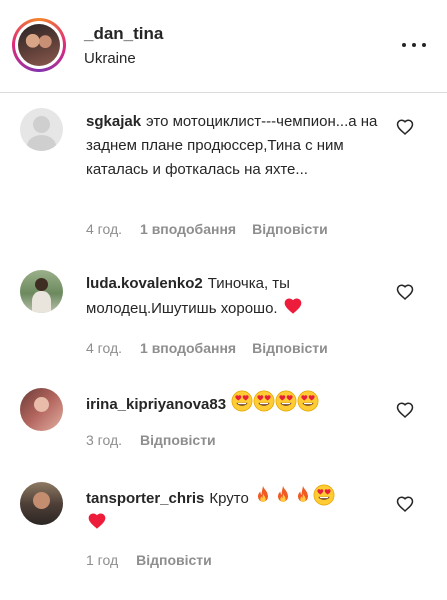 This screenshot has width=447, height=600. I want to click on comment-meta: 1 год Відповісти, so click(157, 560).